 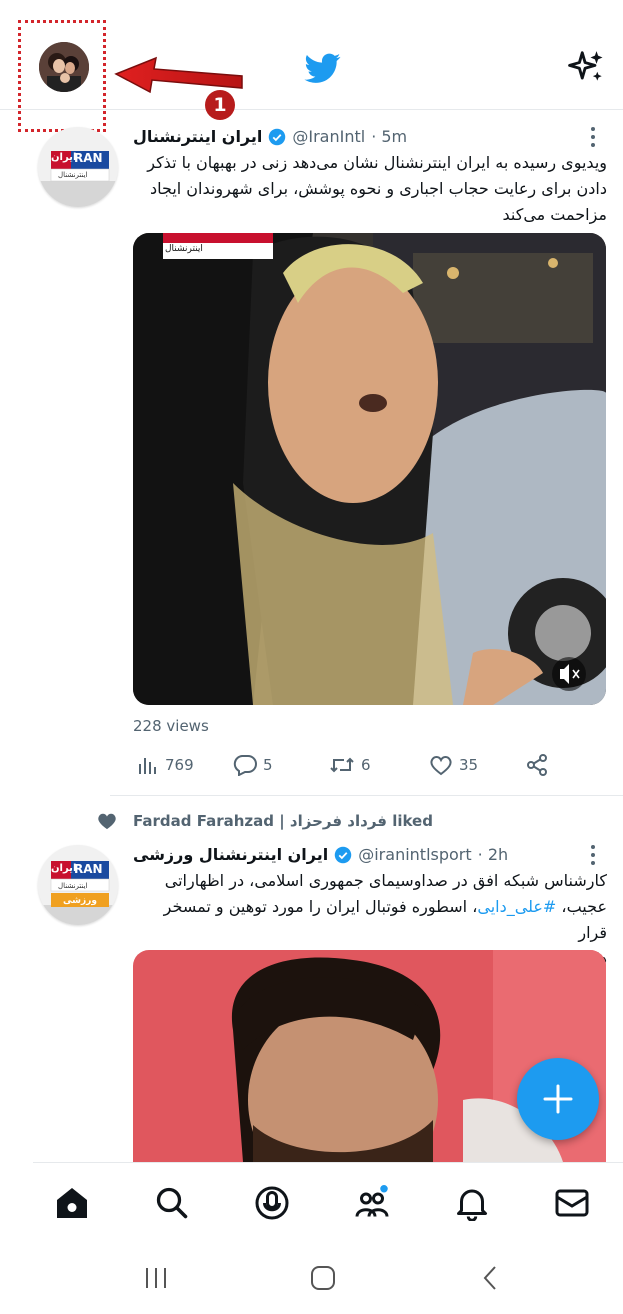 I want to click on communities-icon, so click(x=372, y=1203).